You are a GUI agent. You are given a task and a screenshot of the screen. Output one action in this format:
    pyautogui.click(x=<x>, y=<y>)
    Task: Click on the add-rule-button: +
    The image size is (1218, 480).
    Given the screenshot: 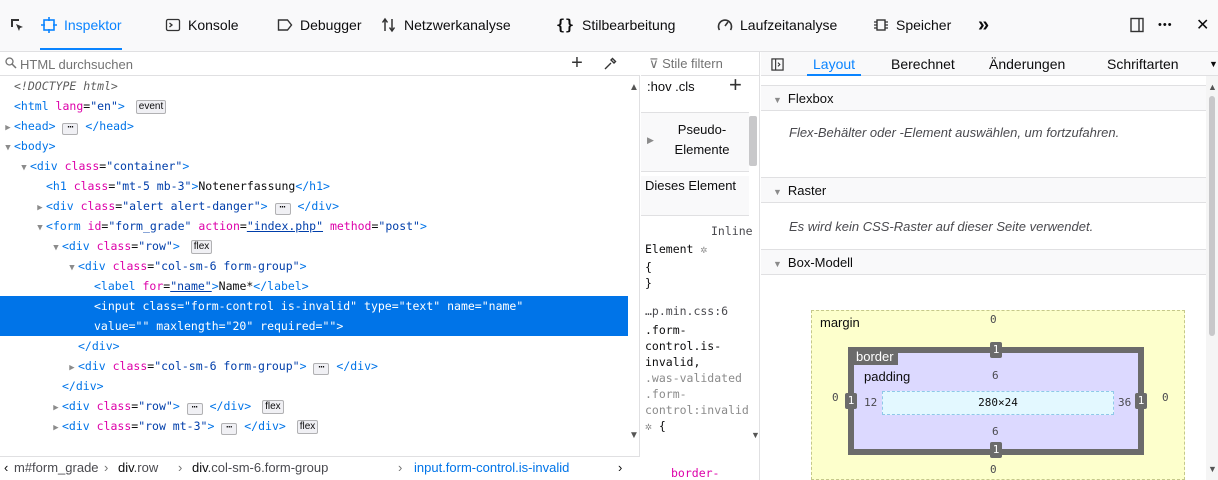 What is the action you would take?
    pyautogui.click(x=735, y=85)
    